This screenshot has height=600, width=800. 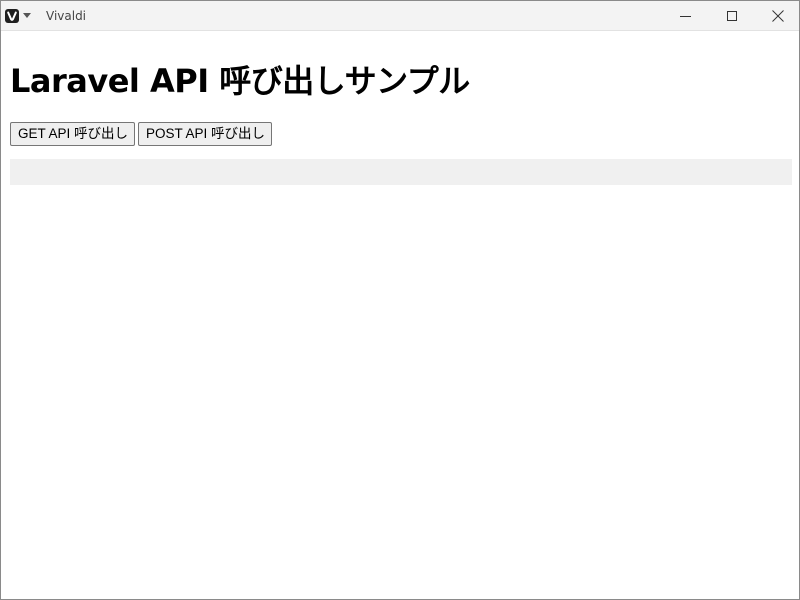 I want to click on close-icon, so click(x=778, y=16).